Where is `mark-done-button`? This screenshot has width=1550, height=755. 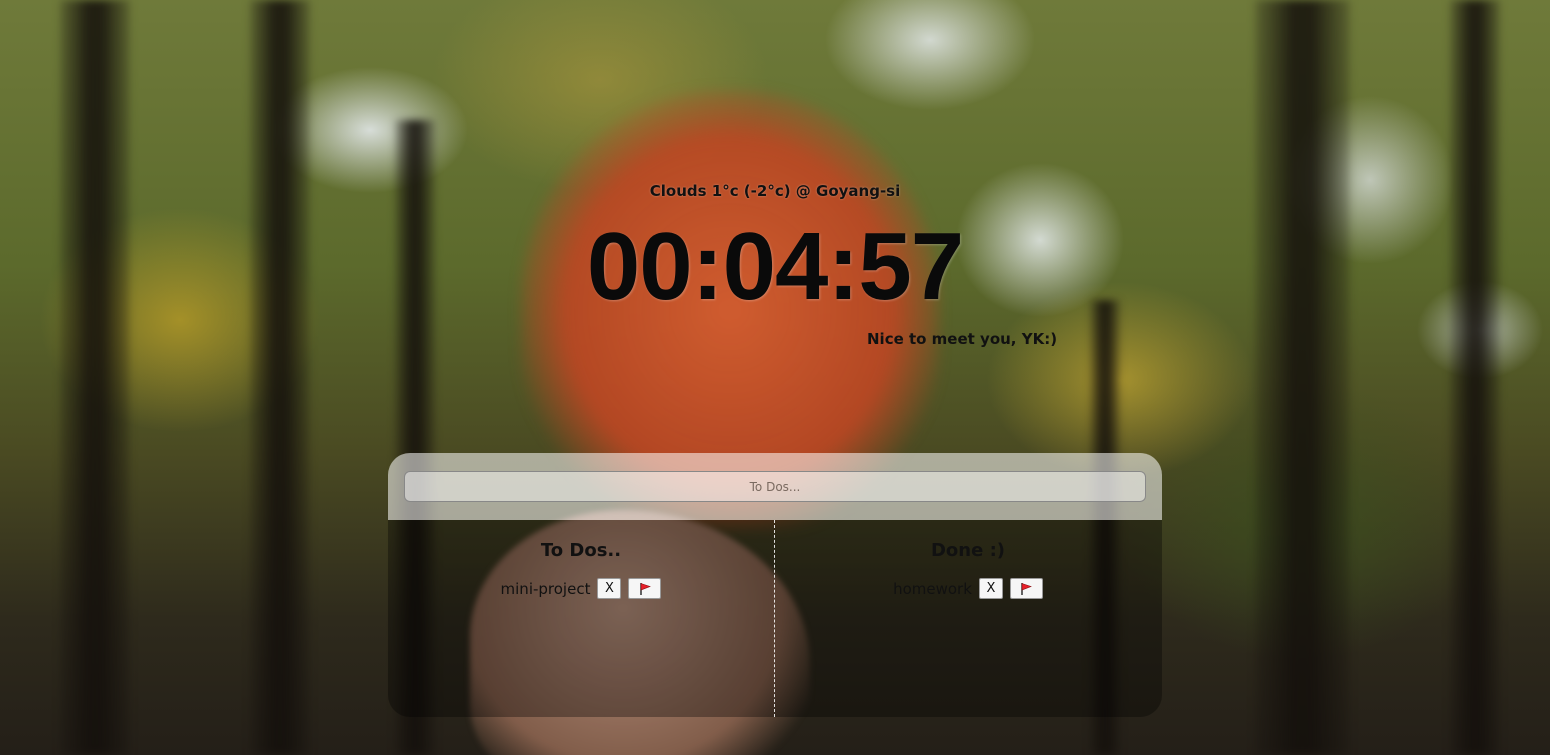 mark-done-button is located at coordinates (645, 588).